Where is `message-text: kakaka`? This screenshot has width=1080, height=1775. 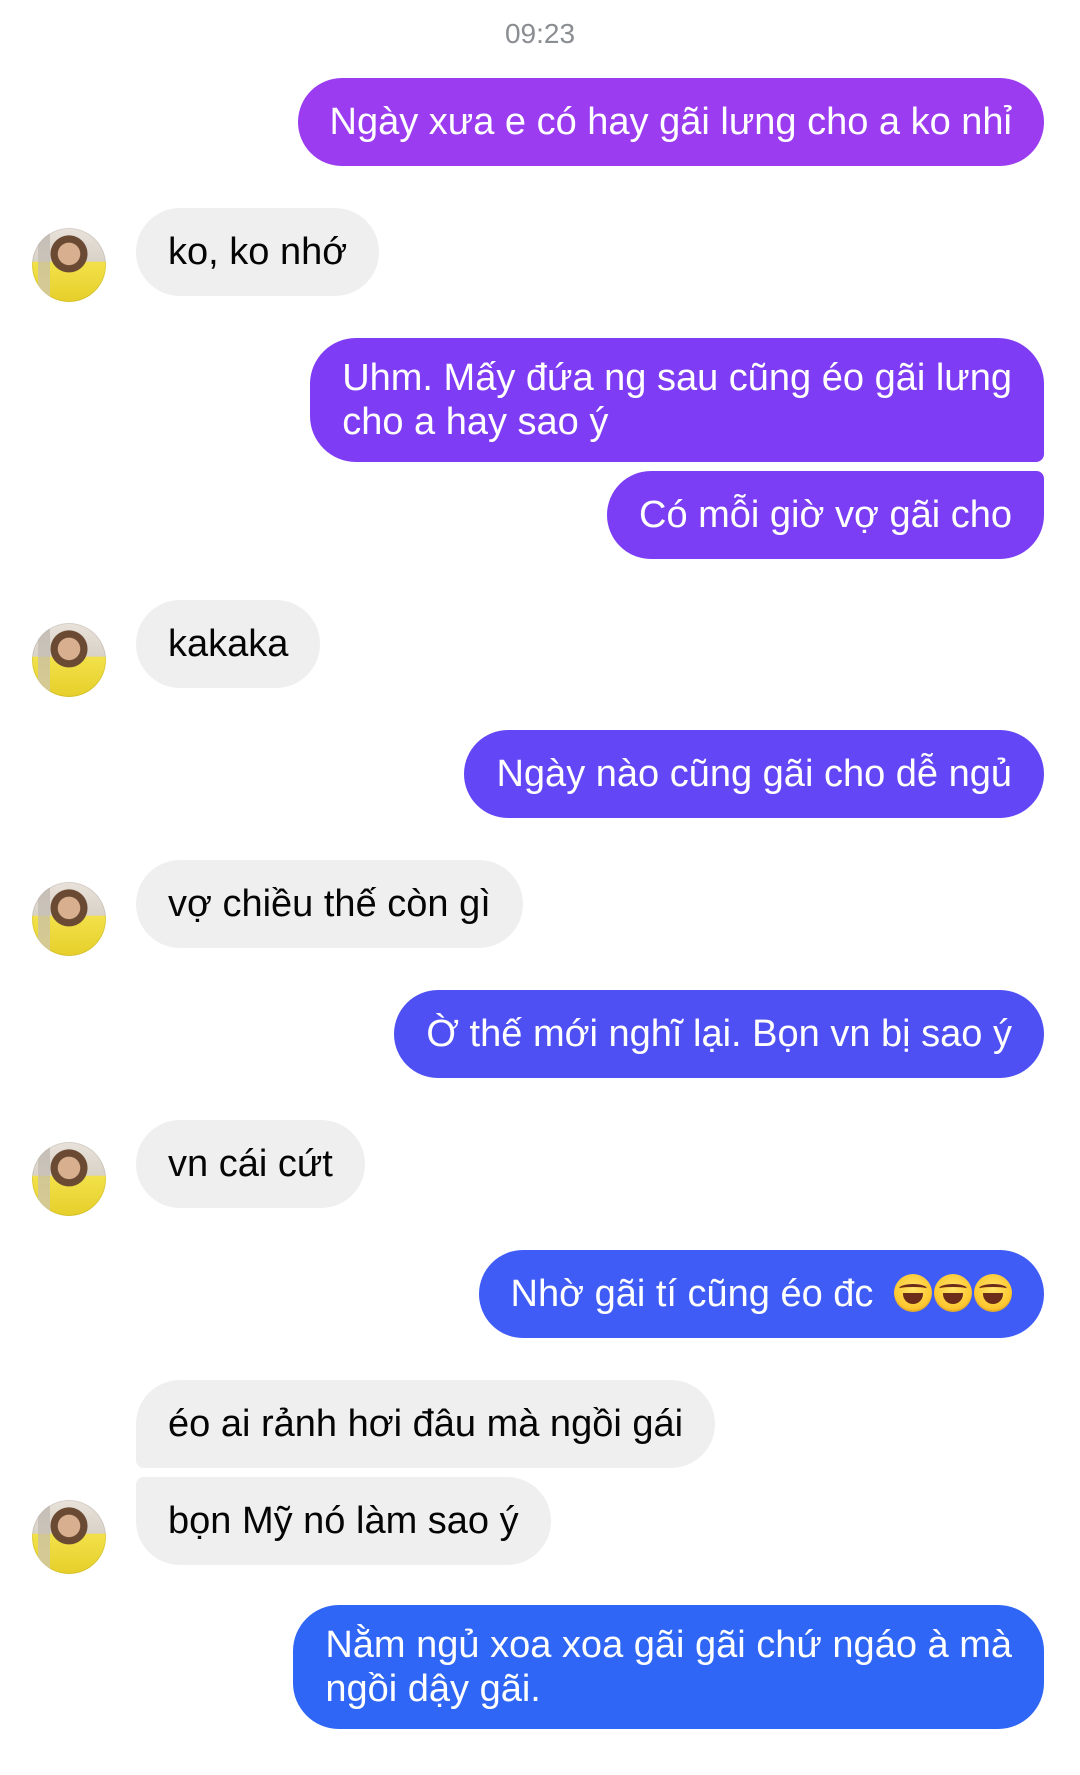
message-text: kakaka is located at coordinates (228, 644).